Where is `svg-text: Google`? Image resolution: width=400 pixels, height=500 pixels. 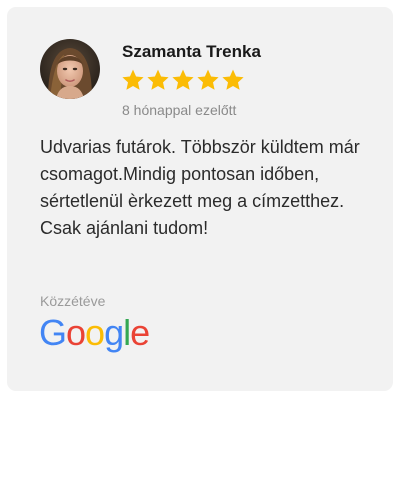 svg-text: Google is located at coordinates (94, 333).